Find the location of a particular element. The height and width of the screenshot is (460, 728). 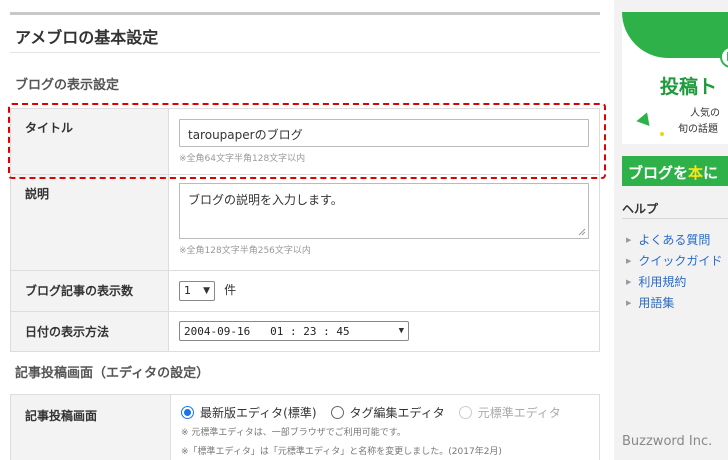

date-row: 日付の表示方法 2004-09-16 01 : 23 : 45 ▼ is located at coordinates (305, 331).